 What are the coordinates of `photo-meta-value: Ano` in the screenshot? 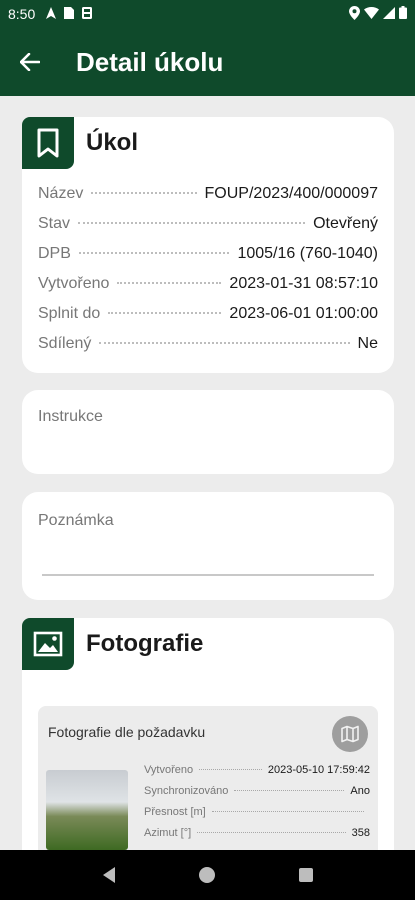 It's located at (360, 791).